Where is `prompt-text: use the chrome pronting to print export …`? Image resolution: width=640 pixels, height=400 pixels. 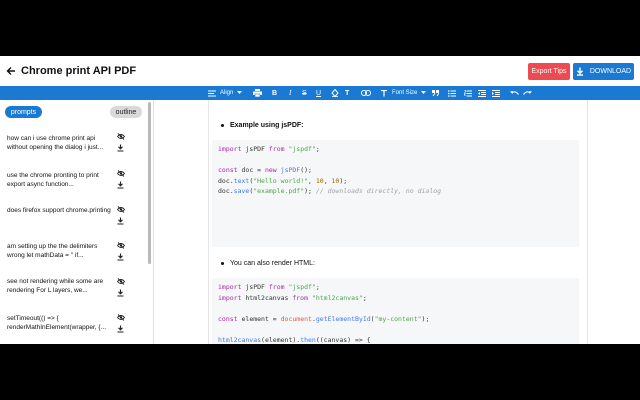
prompt-text: use the chrome pronting to print export … is located at coordinates (53, 180).